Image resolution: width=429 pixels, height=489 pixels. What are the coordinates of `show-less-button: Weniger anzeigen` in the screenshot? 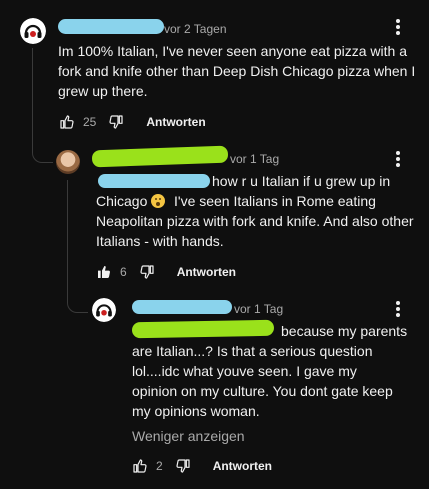 It's located at (188, 436).